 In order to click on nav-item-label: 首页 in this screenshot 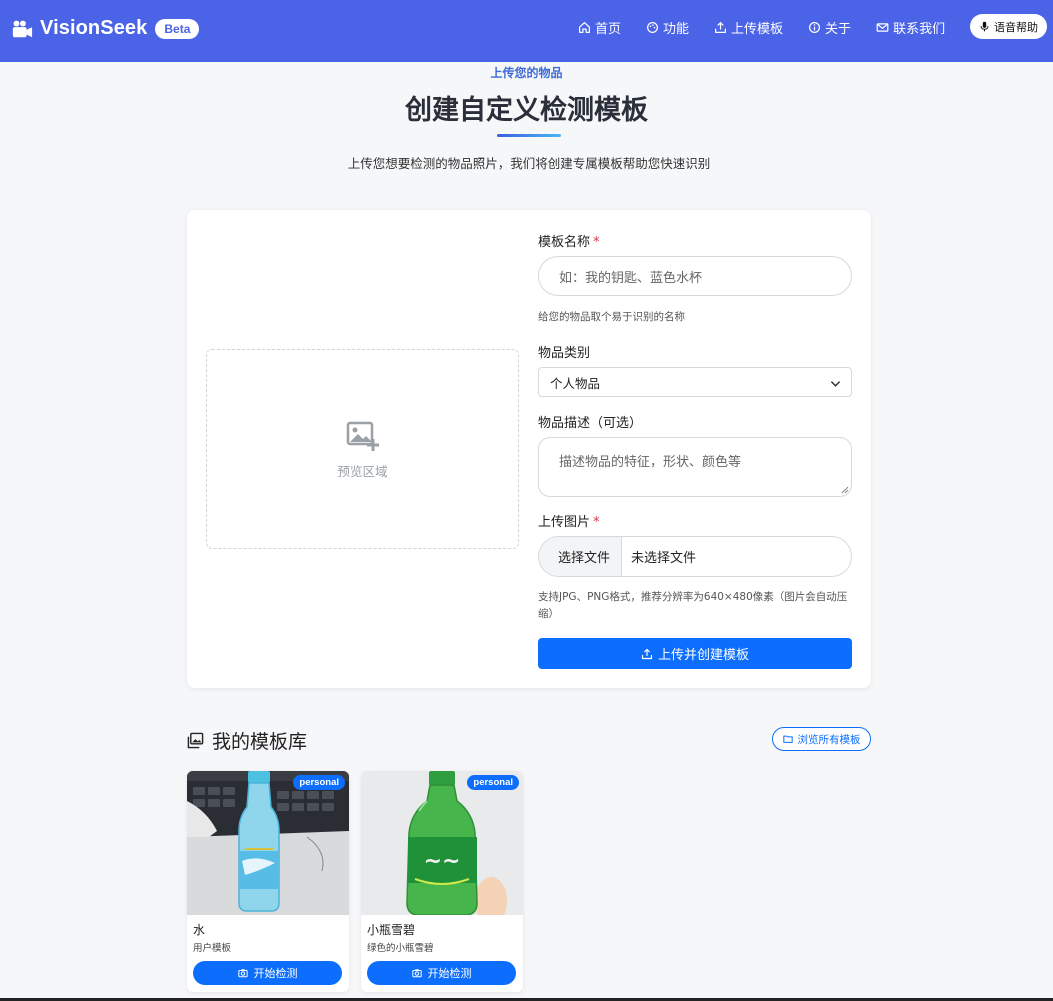, I will do `click(608, 29)`.